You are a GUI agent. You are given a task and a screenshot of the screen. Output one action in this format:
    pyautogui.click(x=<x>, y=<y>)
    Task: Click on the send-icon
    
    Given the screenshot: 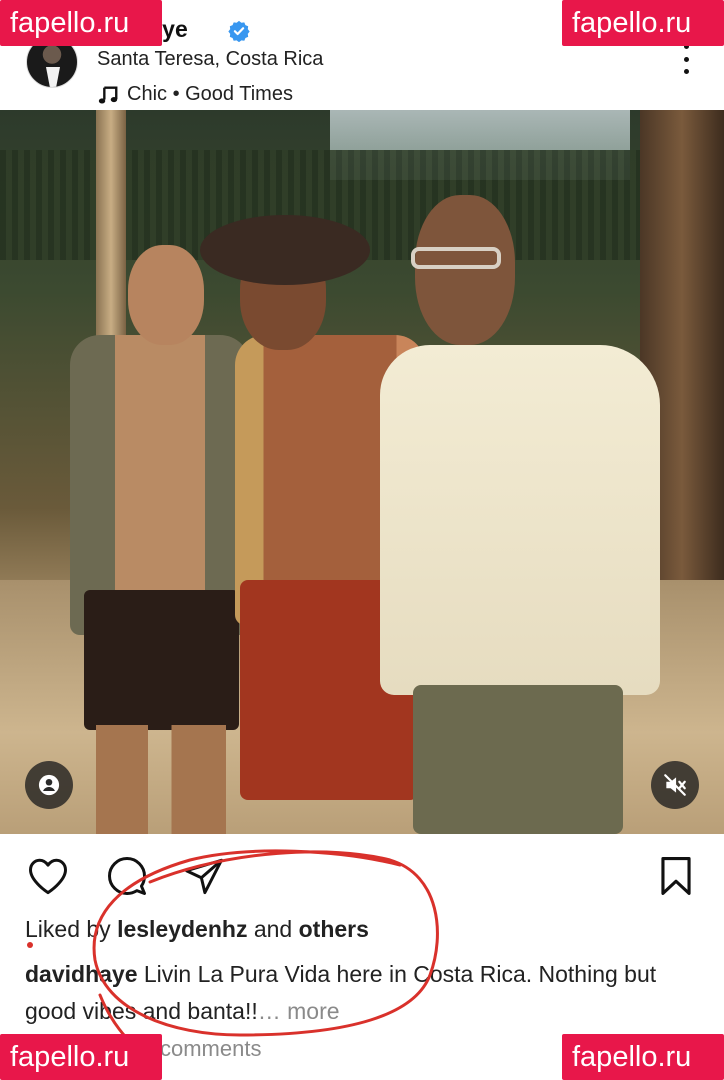 What is the action you would take?
    pyautogui.click(x=204, y=876)
    